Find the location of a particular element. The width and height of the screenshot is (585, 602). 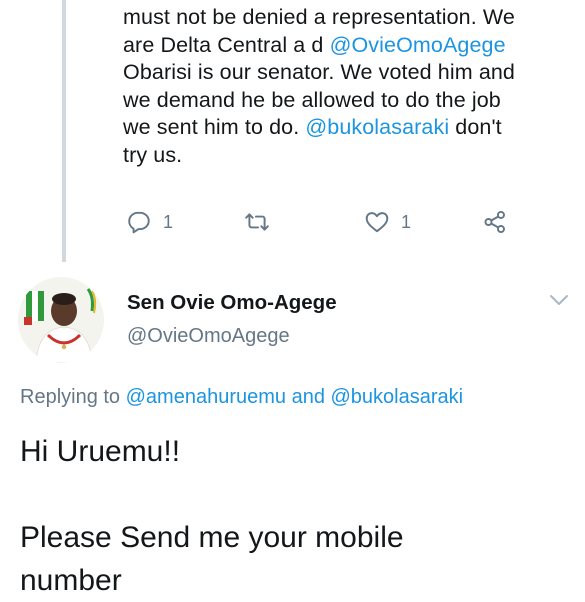

like-button: 1 is located at coordinates (387, 222).